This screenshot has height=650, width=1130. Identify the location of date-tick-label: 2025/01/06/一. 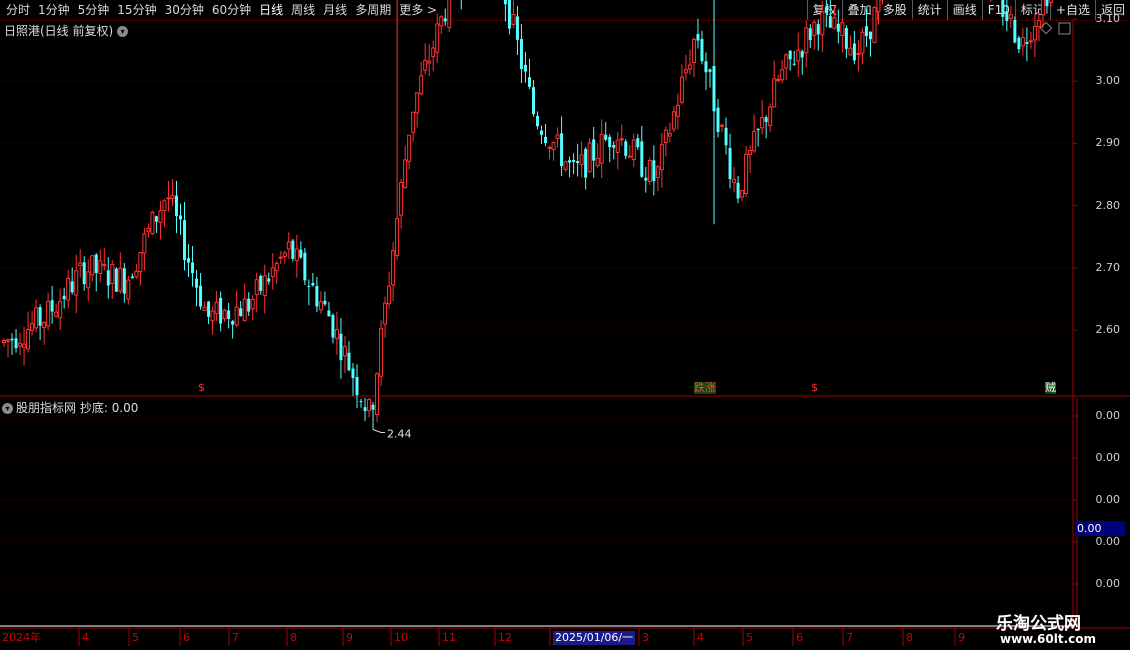
(594, 638).